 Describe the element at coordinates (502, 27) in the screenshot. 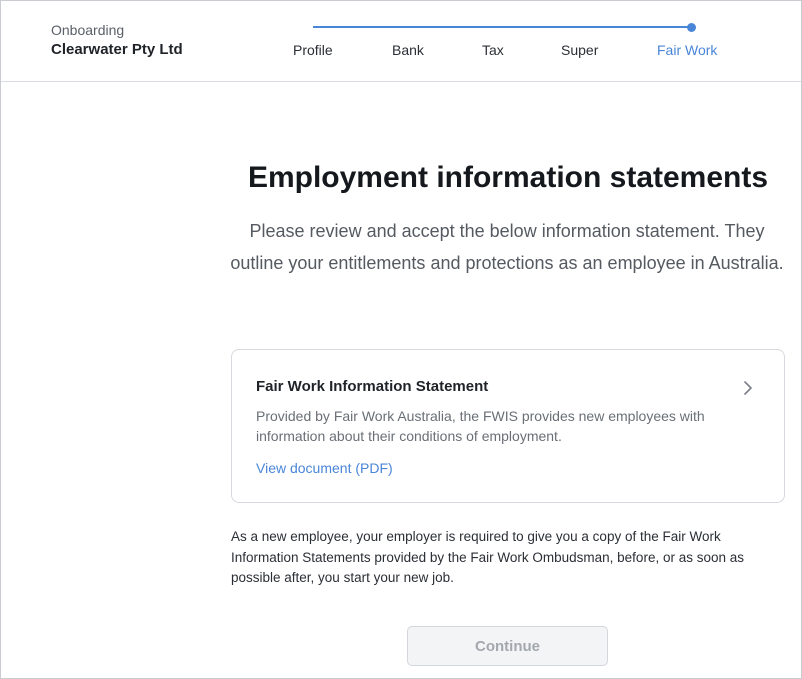

I see `progress-track` at that location.